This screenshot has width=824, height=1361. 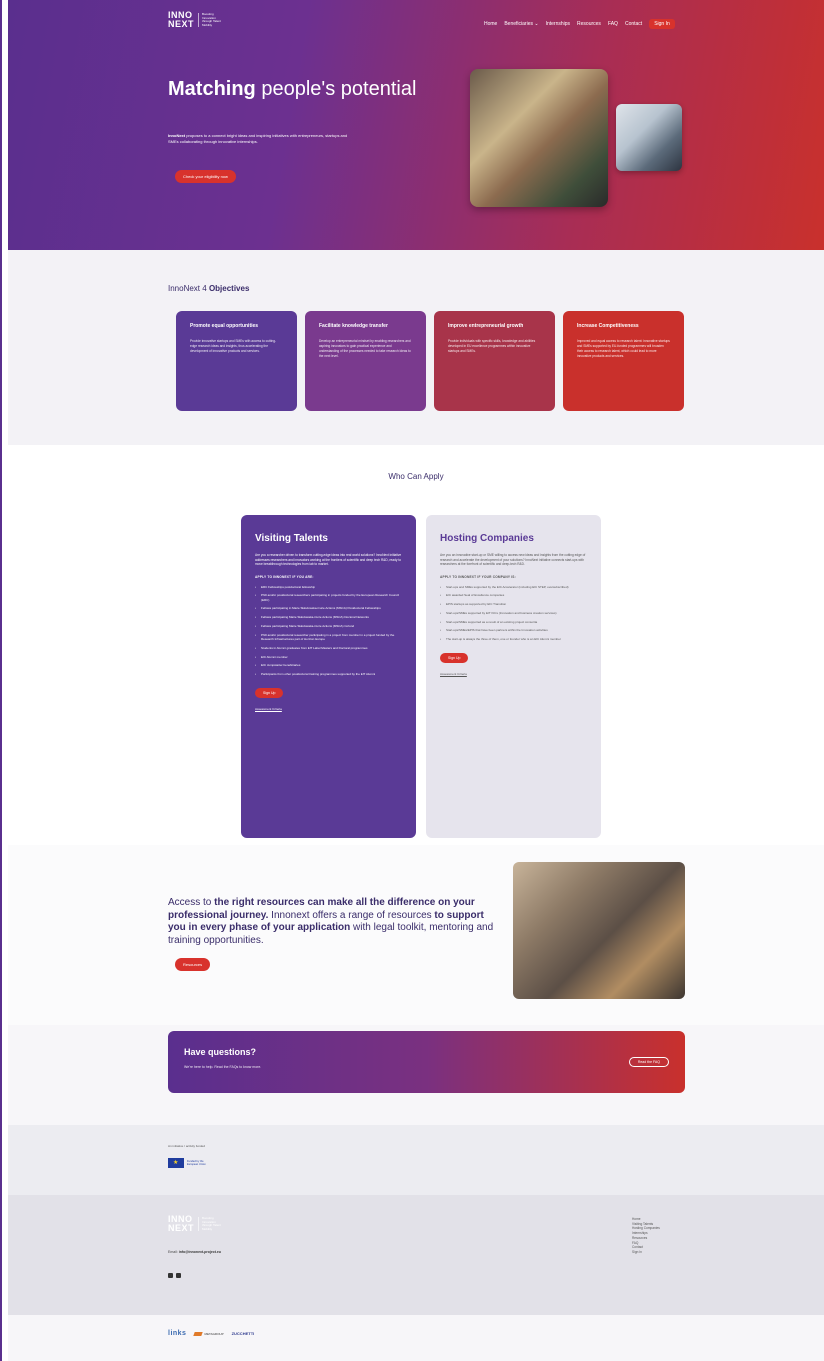 What do you see at coordinates (328, 709) in the screenshot?
I see `visiting-assessment-criteria-link: Assessment Criteria` at bounding box center [328, 709].